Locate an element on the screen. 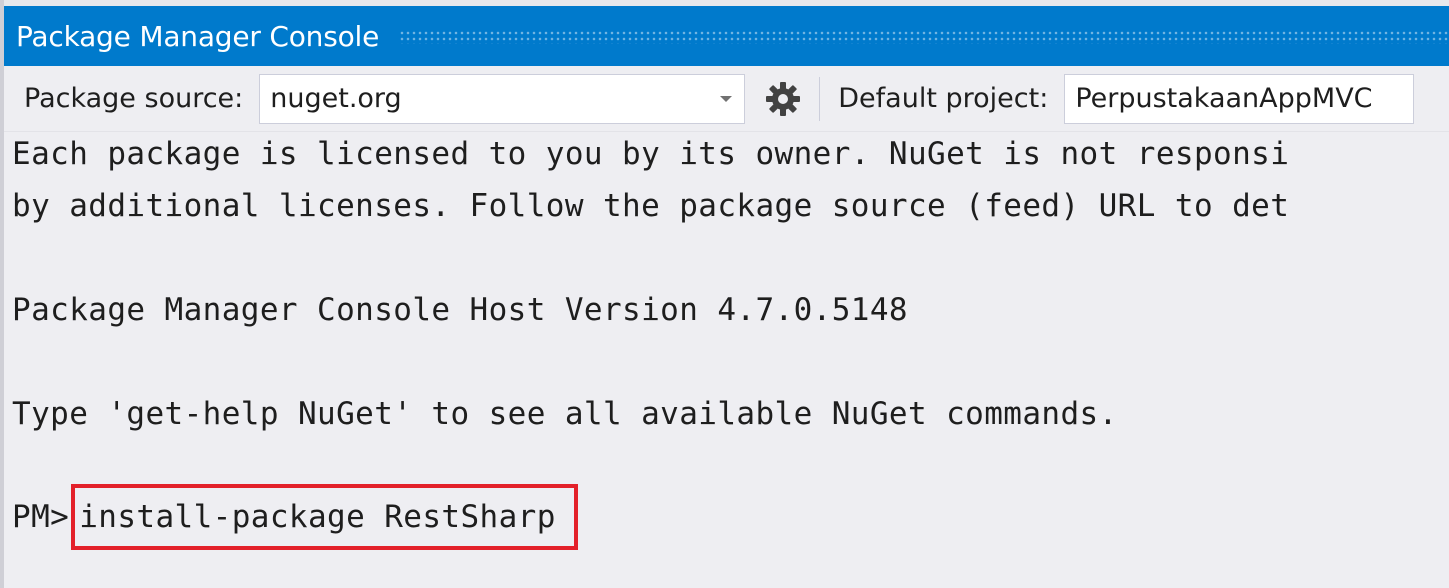 Image resolution: width=1449 pixels, height=588 pixels. package-source-value: nuget.org is located at coordinates (336, 98).